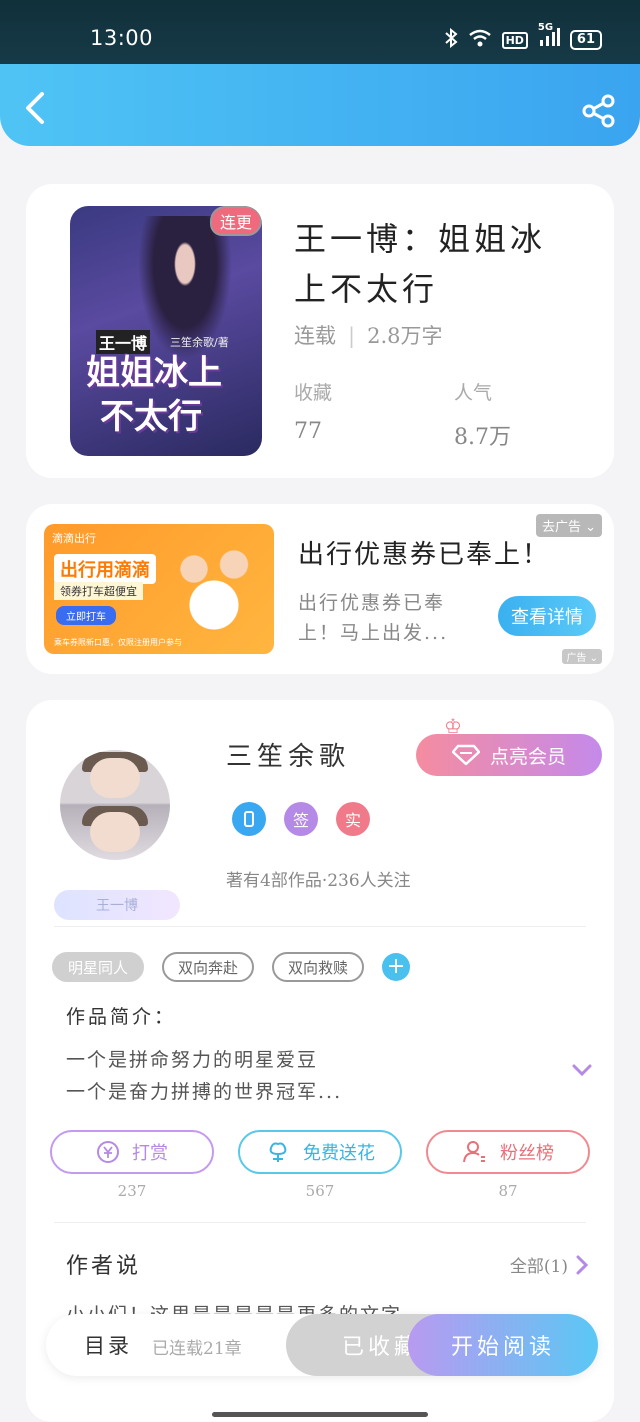  I want to click on ad-image: 滴滴出行 出行用滴滴 领券打车超便宜 立即打车 乘车券限新口惠，仅限注册用户参与, so click(159, 589).